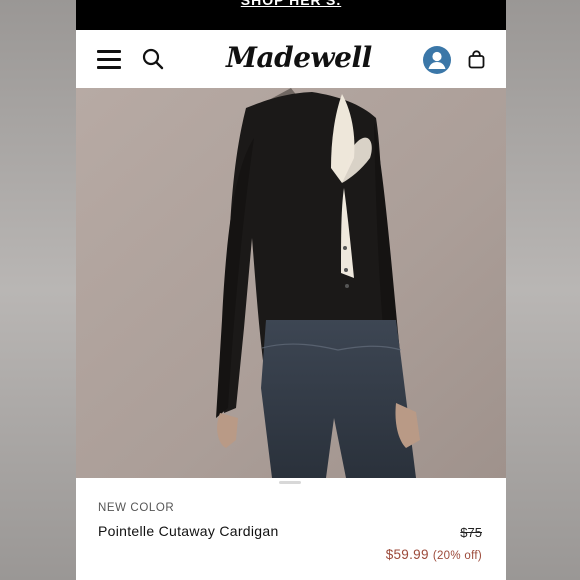  I want to click on site-header: Madewell, so click(291, 59).